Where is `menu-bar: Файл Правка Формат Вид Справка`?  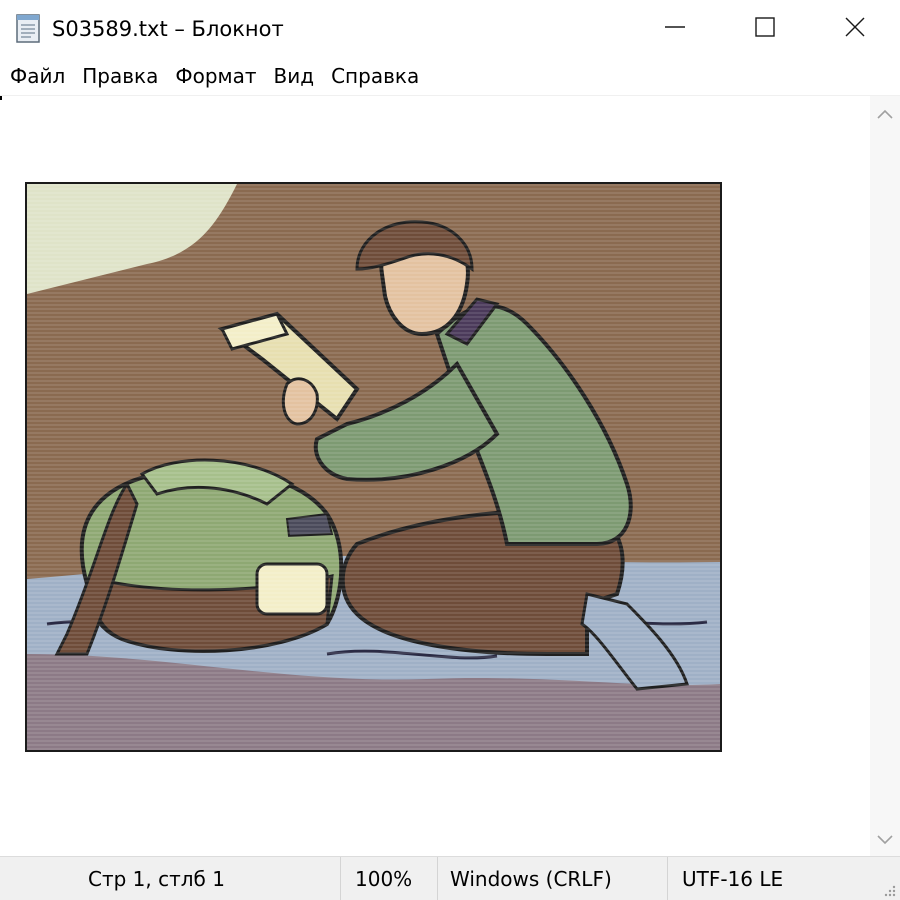 menu-bar: Файл Правка Формат Вид Справка is located at coordinates (450, 77).